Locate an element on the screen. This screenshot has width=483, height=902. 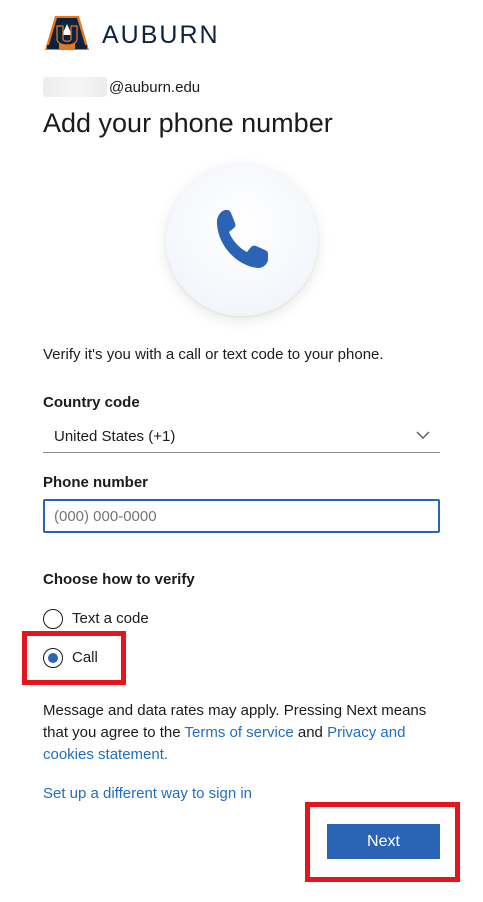
phone-number-label: Phone number is located at coordinates (96, 482).